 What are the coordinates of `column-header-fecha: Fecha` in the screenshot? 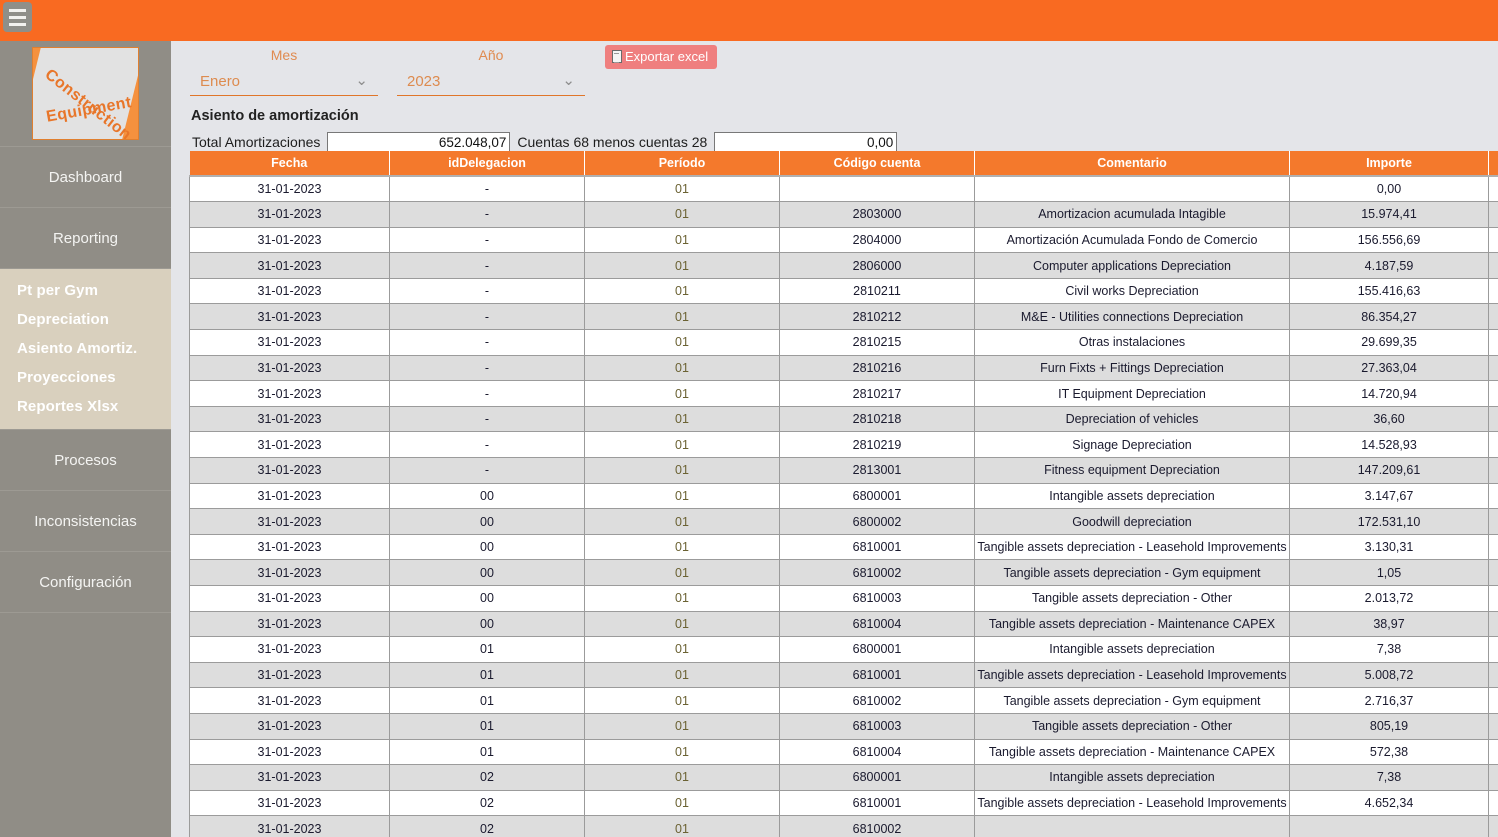 It's located at (289, 164).